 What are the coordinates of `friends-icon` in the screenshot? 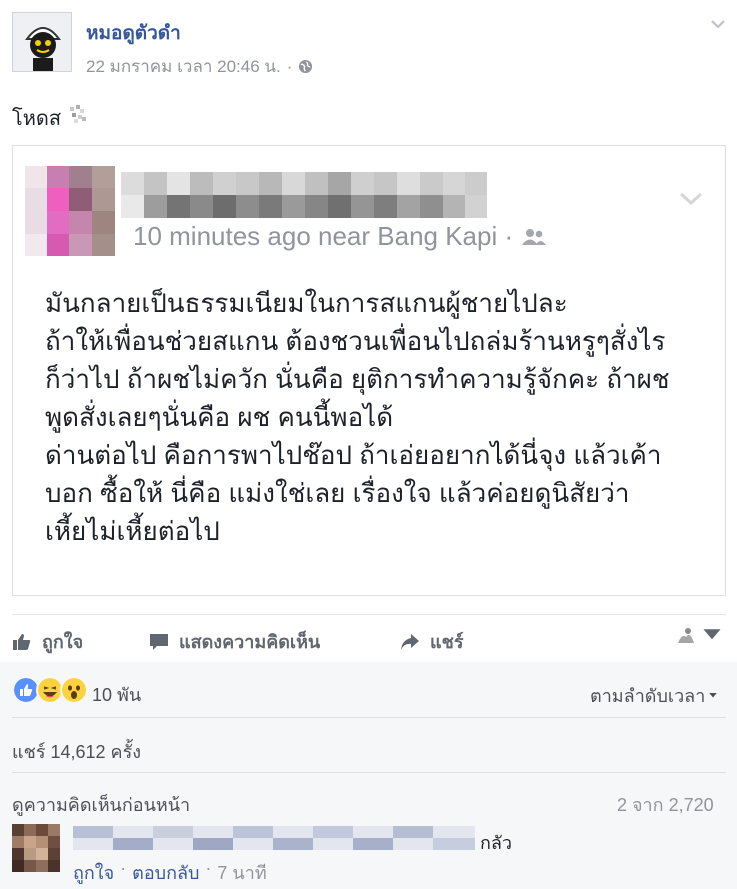 It's located at (534, 236).